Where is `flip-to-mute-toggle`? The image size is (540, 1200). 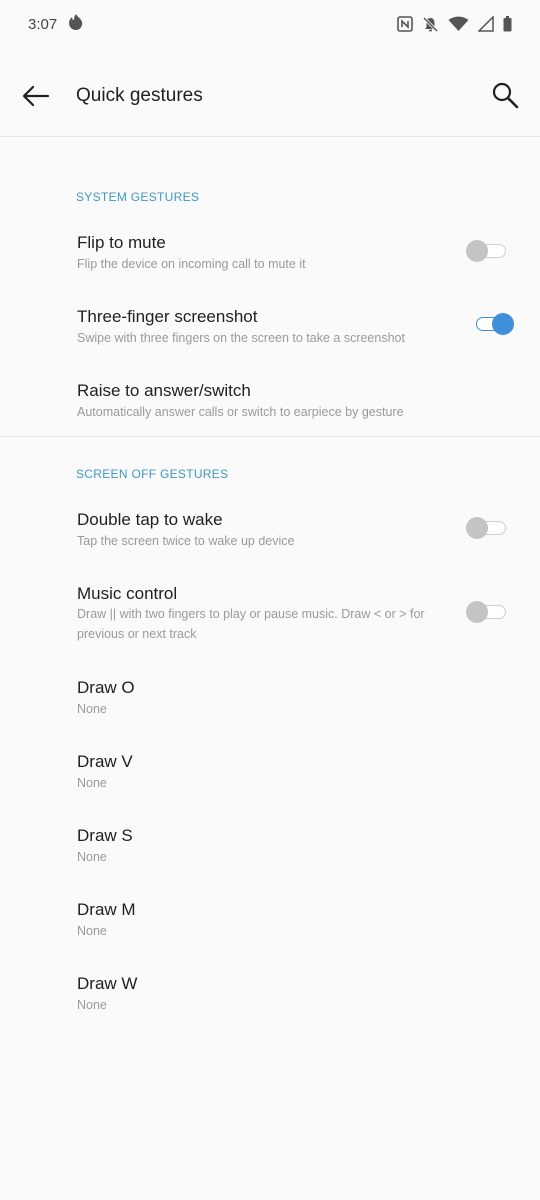
flip-to-mute-toggle is located at coordinates (488, 251).